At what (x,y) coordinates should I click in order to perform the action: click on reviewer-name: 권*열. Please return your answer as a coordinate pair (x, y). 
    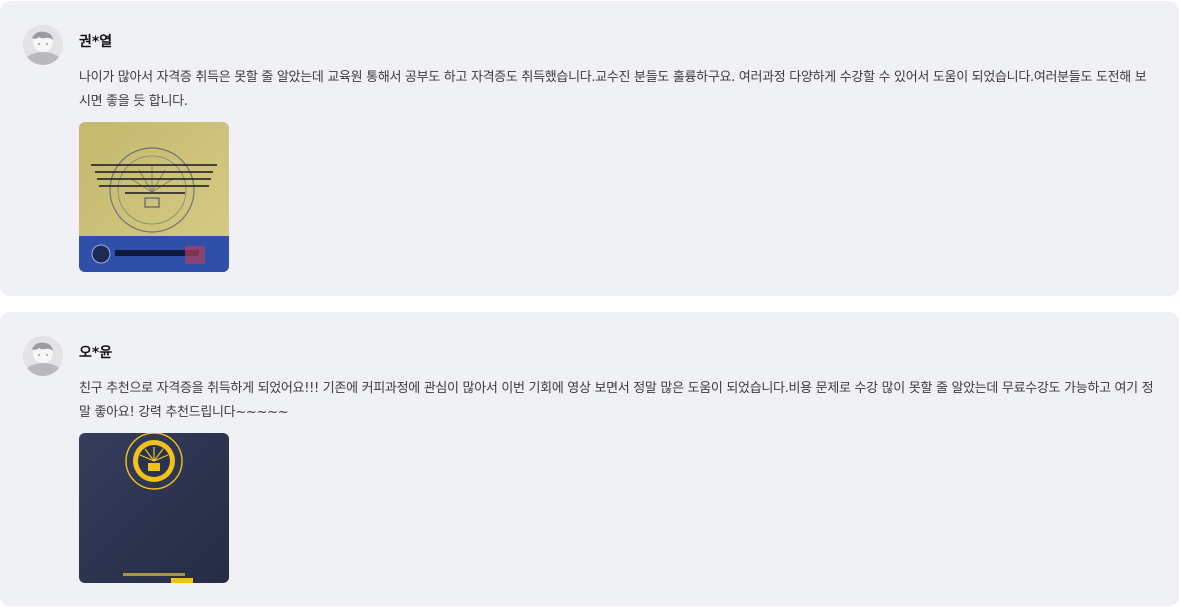
    Looking at the image, I should click on (96, 42).